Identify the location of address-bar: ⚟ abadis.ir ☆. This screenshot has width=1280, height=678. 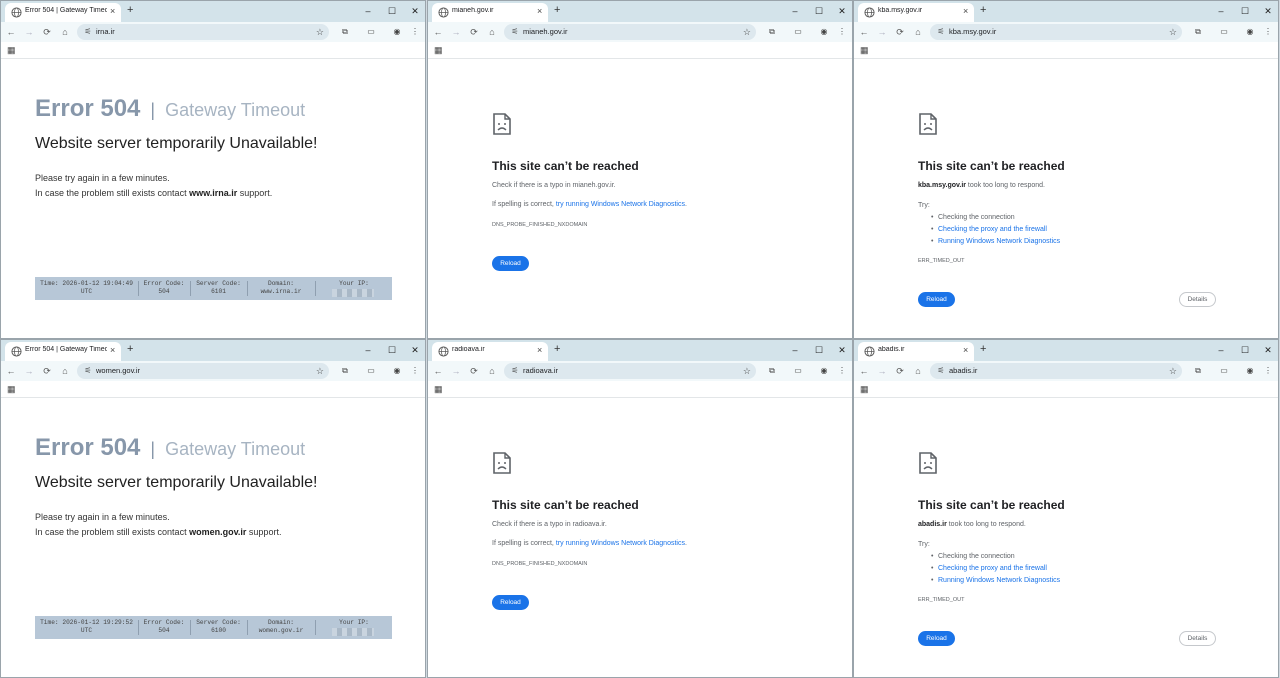
(1056, 371).